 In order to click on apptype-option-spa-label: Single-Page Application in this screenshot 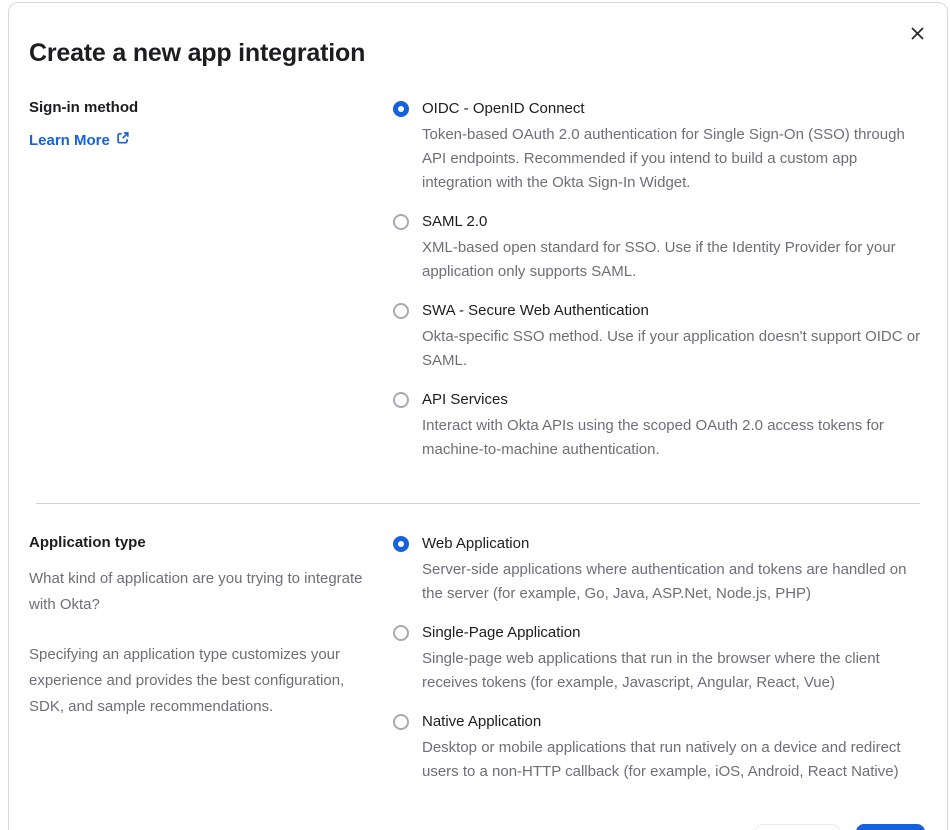, I will do `click(674, 633)`.